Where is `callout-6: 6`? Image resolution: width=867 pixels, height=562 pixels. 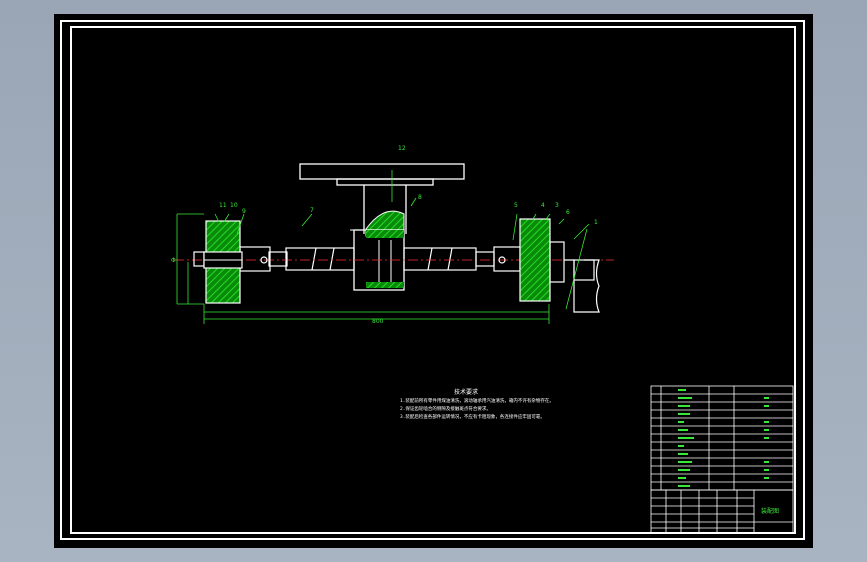 callout-6: 6 is located at coordinates (568, 212).